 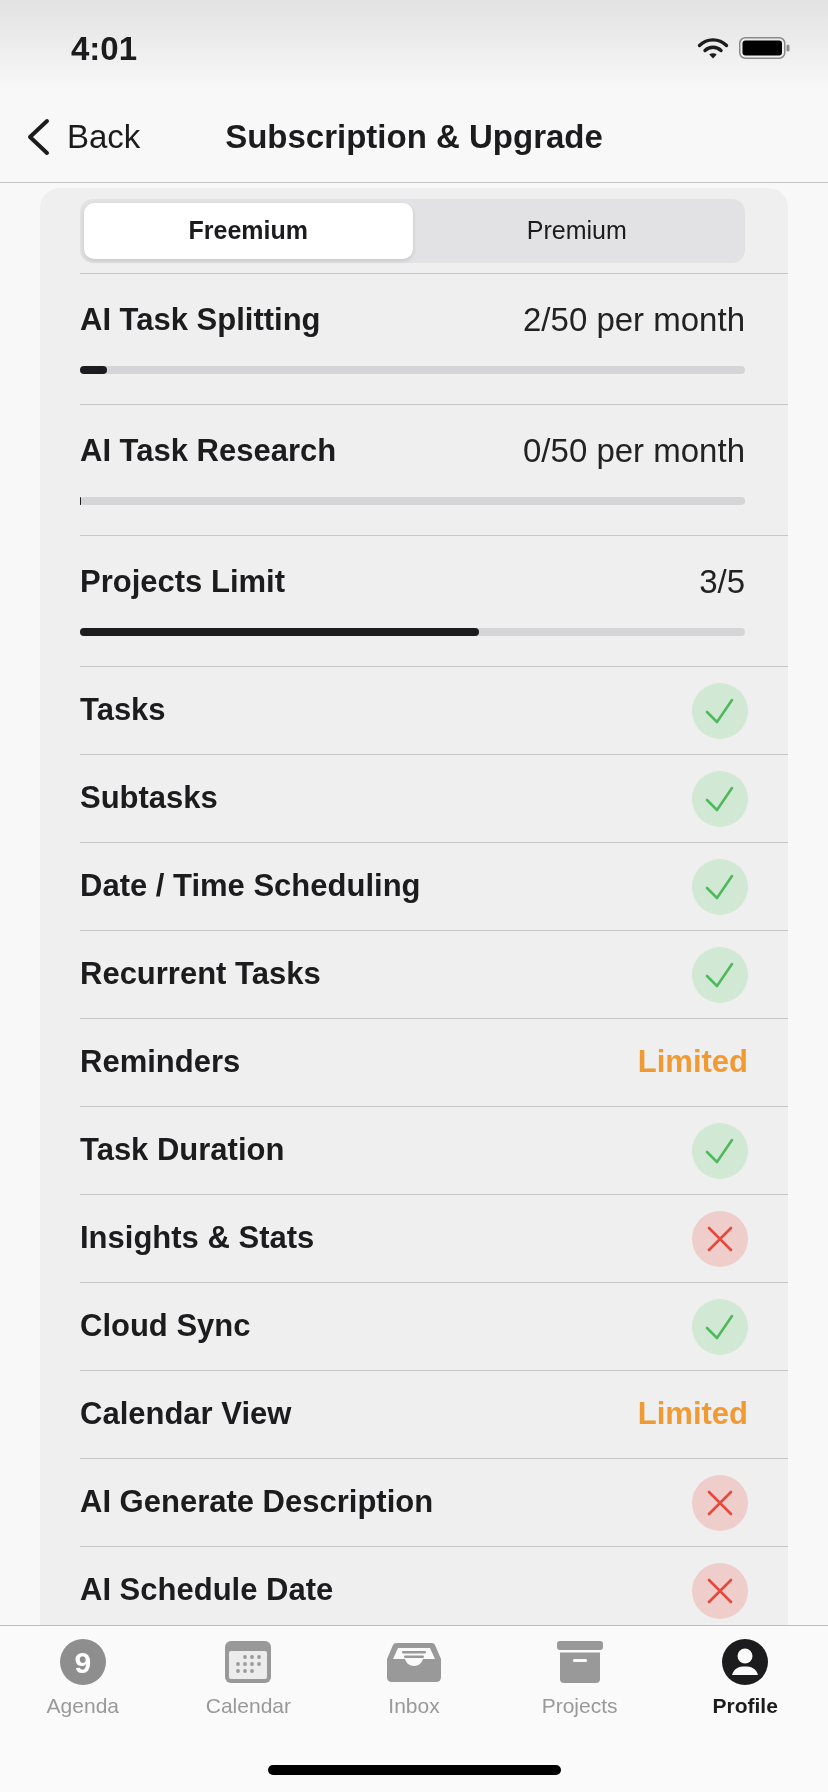 I want to click on usage-label: Projects Limit, so click(x=182, y=581).